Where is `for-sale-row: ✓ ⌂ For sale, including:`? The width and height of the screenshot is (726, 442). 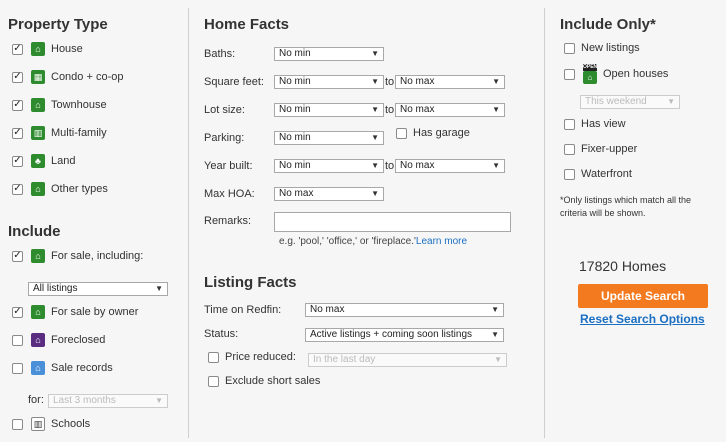
for-sale-row: ✓ ⌂ For sale, including: is located at coordinates (77, 256).